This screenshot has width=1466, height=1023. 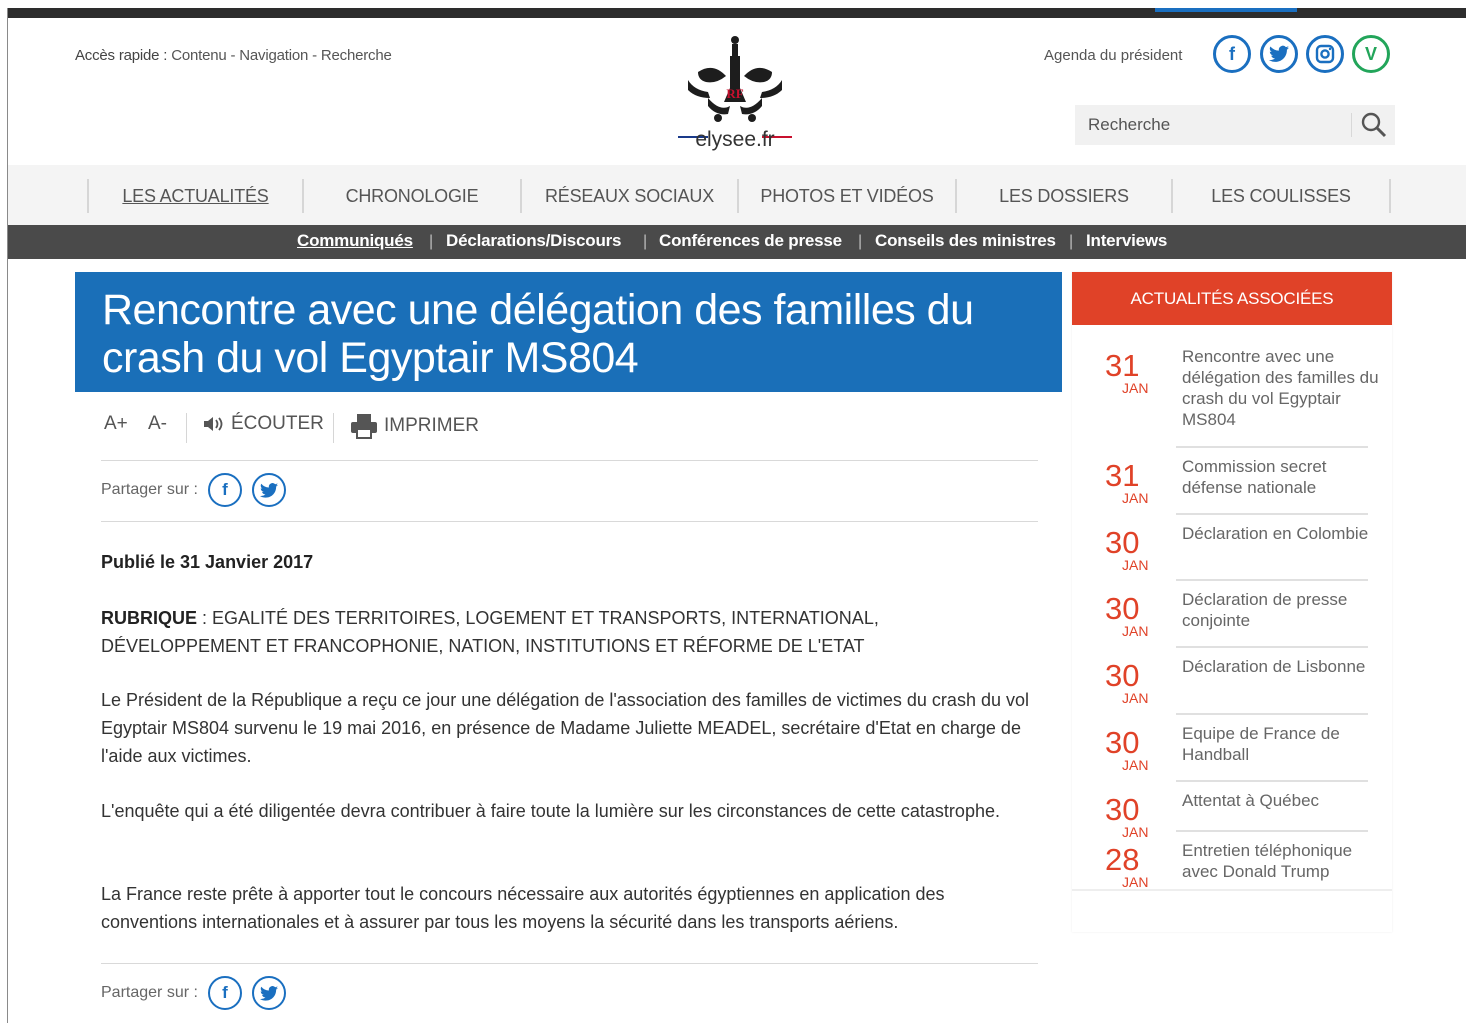 What do you see at coordinates (1122, 859) in the screenshot?
I see `related-day: 28` at bounding box center [1122, 859].